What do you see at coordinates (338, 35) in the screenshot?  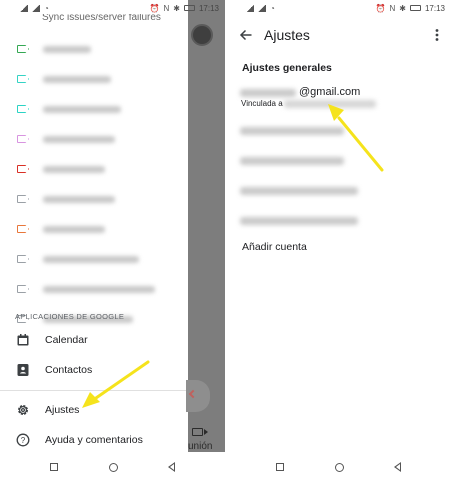 I see `top-app-bar: Ajustes` at bounding box center [338, 35].